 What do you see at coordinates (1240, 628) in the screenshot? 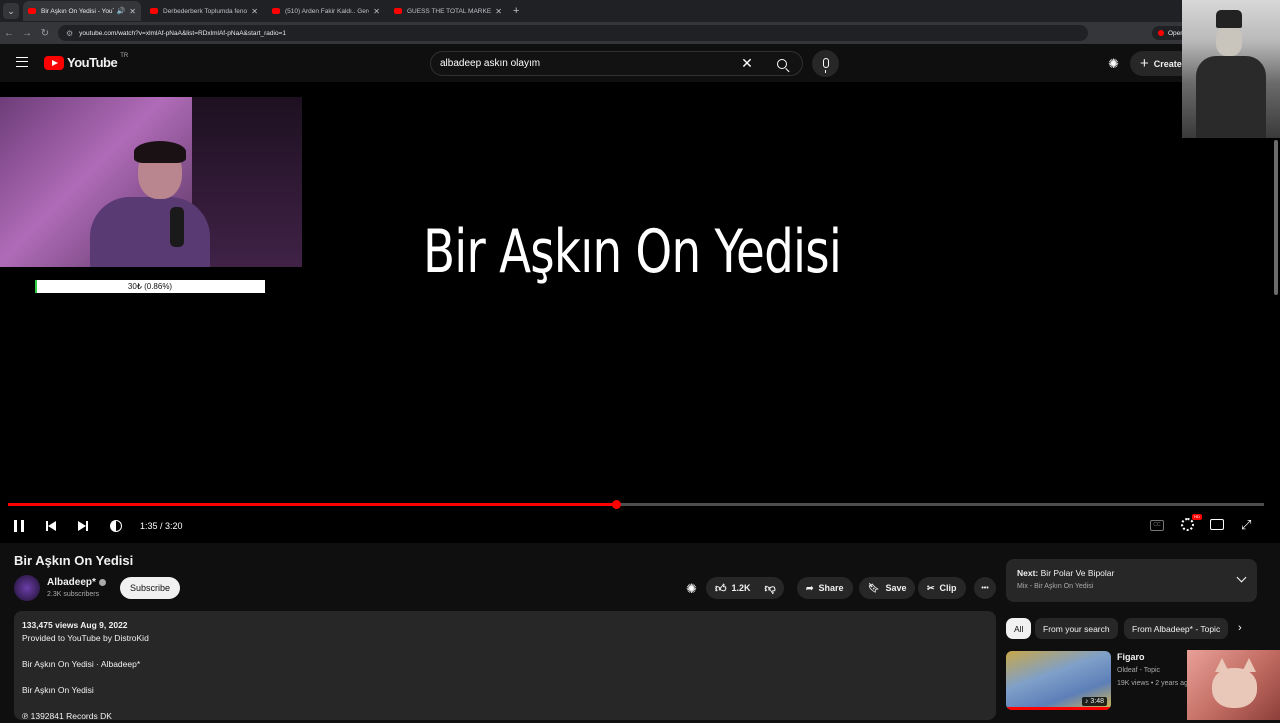
I see `chevron-right-icon: ›` at bounding box center [1240, 628].